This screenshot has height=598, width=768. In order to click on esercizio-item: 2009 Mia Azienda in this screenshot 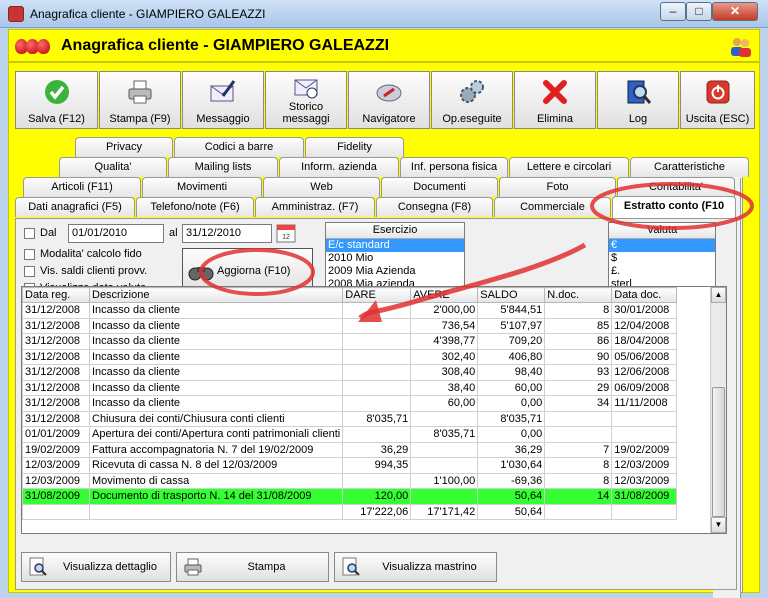, I will do `click(395, 271)`.